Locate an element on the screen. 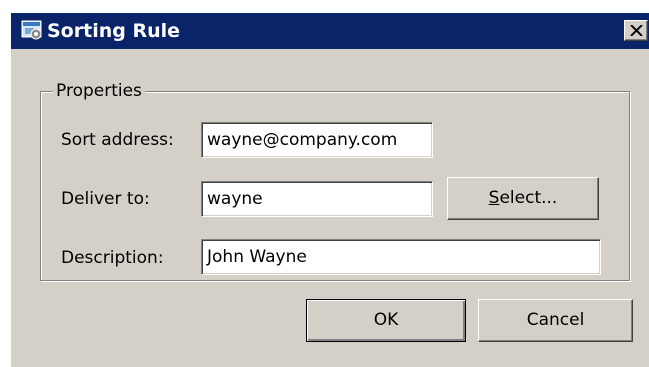 The height and width of the screenshot is (367, 649). properties-group-label: Properties is located at coordinates (99, 91).